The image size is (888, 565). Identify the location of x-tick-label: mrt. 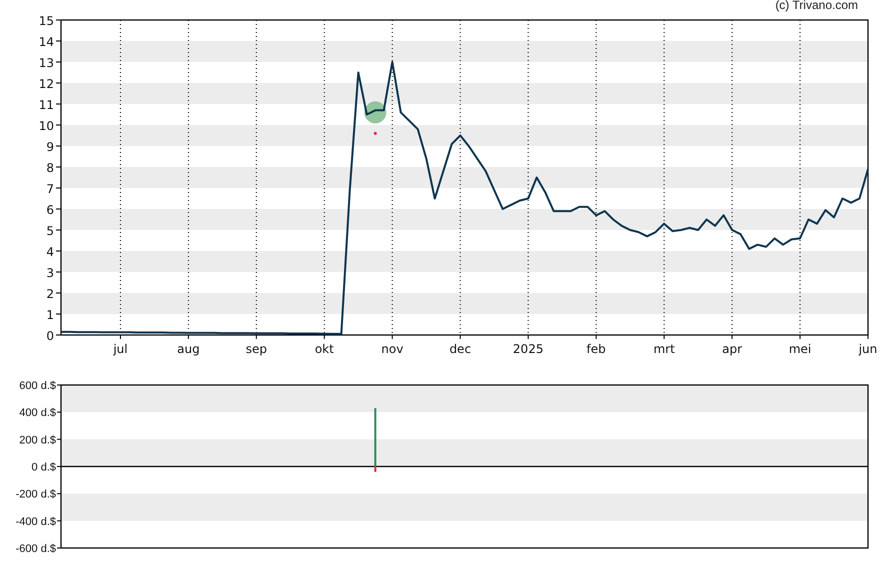
(664, 349).